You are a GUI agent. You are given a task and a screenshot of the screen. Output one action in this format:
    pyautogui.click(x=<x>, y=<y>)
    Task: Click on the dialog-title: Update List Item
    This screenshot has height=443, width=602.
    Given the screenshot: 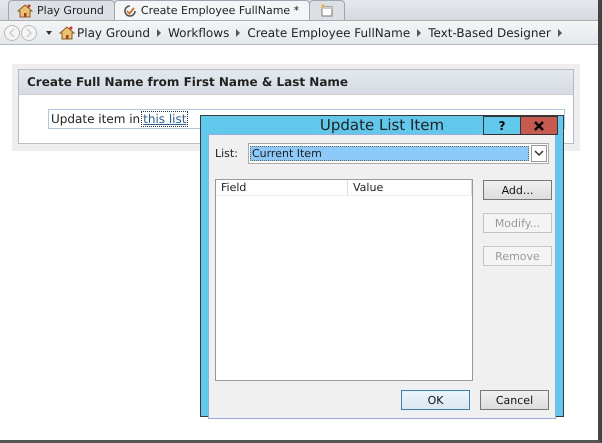 What is the action you would take?
    pyautogui.click(x=382, y=125)
    